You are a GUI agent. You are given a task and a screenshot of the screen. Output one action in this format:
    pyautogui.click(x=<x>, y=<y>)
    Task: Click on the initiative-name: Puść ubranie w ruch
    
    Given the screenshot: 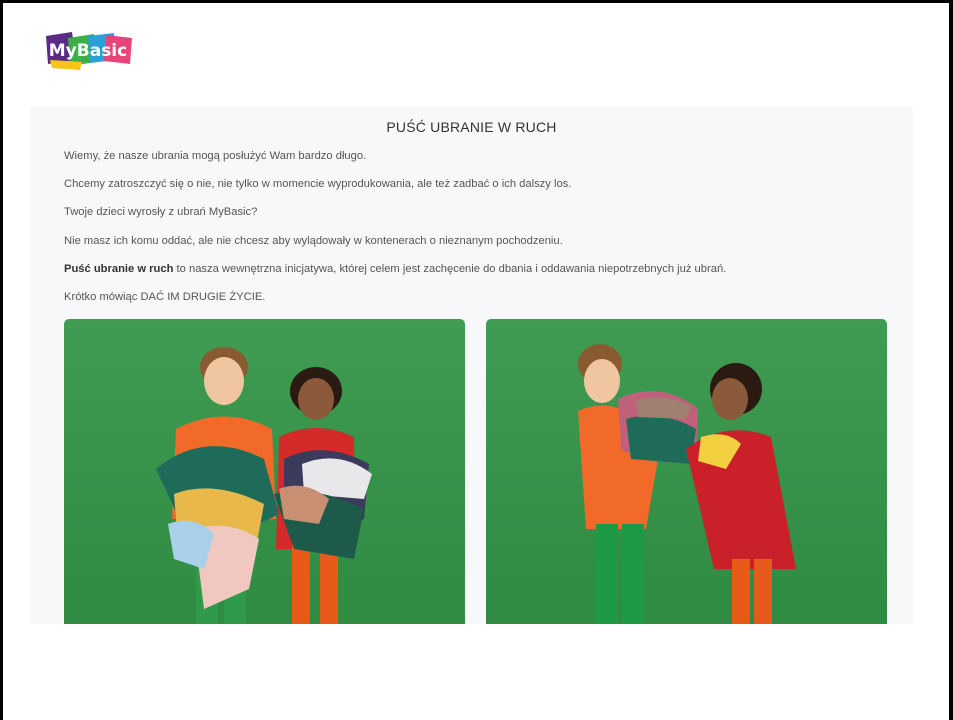 What is the action you would take?
    pyautogui.click(x=119, y=269)
    